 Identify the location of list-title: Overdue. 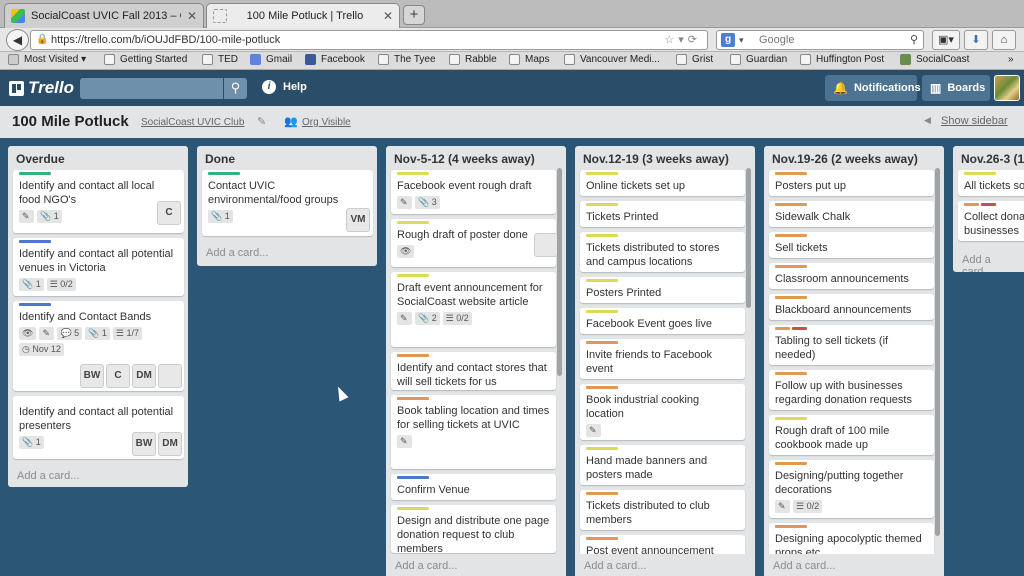
(40, 159).